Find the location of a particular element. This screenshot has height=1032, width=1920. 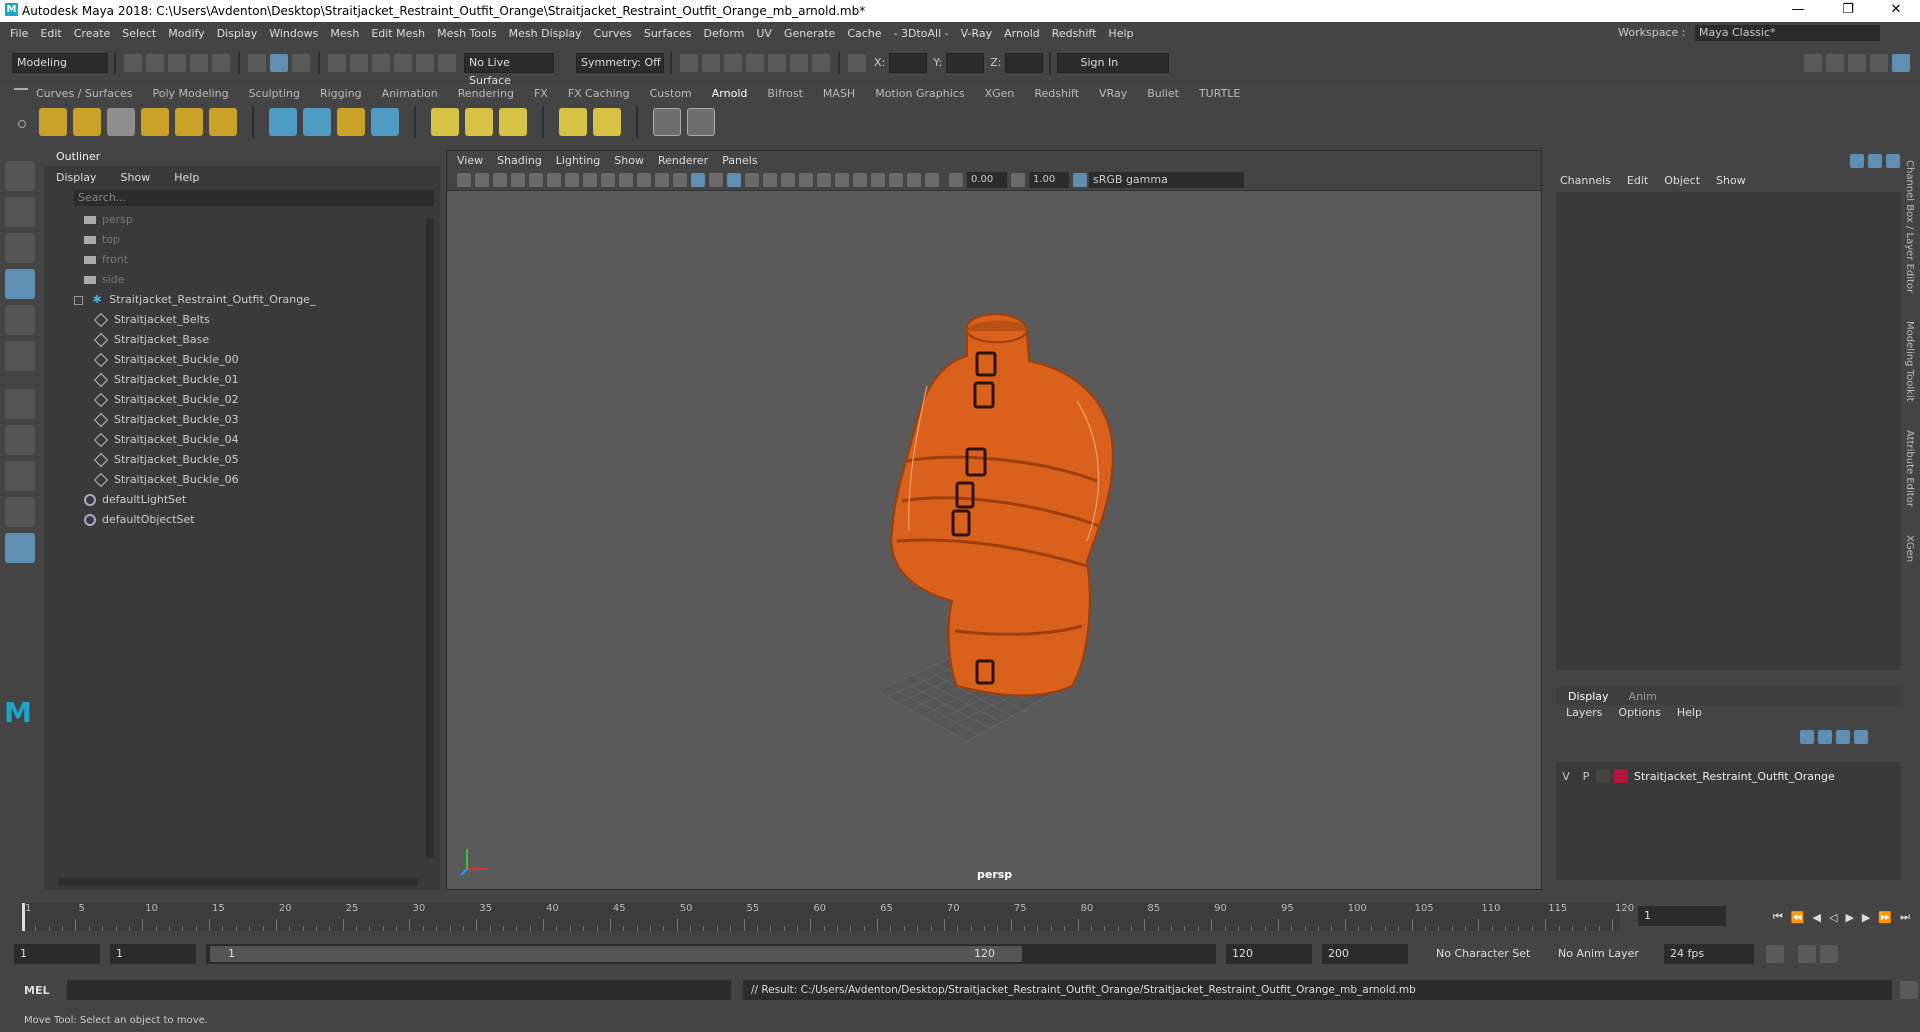

layer-row: V P Straitjacket_Restraint_Outfit_Orange is located at coordinates (1728, 776).